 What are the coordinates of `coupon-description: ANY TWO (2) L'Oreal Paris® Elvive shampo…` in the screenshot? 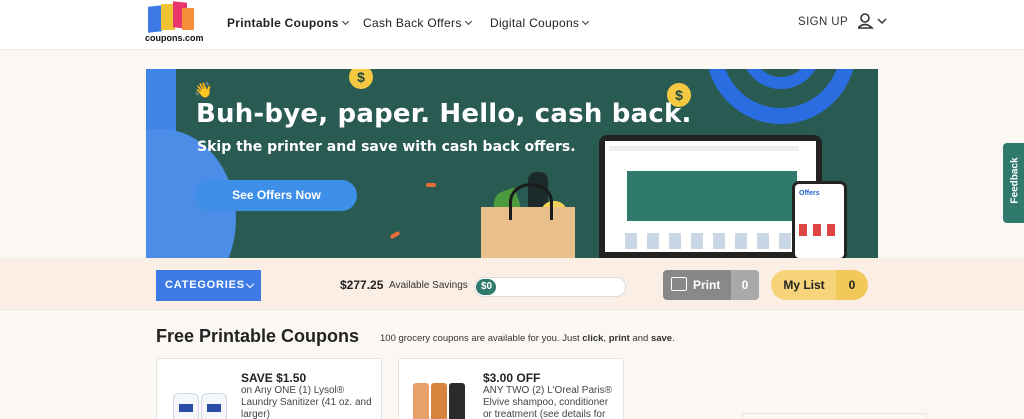 It's located at (547, 402).